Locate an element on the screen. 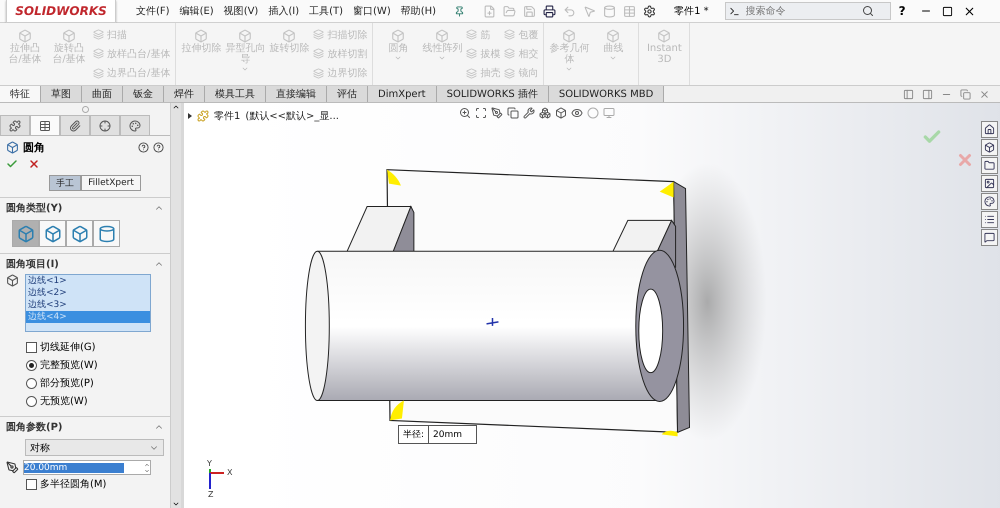 The image size is (1000, 508). printer-icon is located at coordinates (549, 11).